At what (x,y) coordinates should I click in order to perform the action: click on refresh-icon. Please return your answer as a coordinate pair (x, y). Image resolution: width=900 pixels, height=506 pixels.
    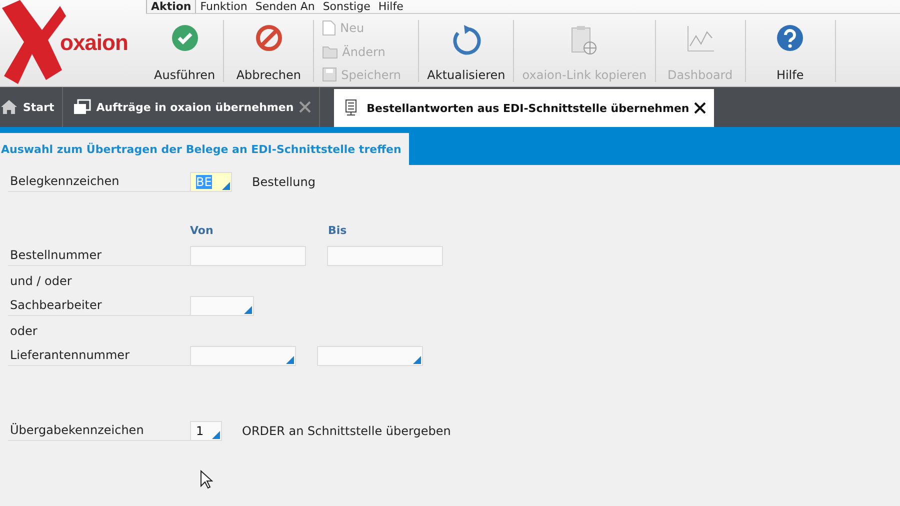
    Looking at the image, I should click on (466, 40).